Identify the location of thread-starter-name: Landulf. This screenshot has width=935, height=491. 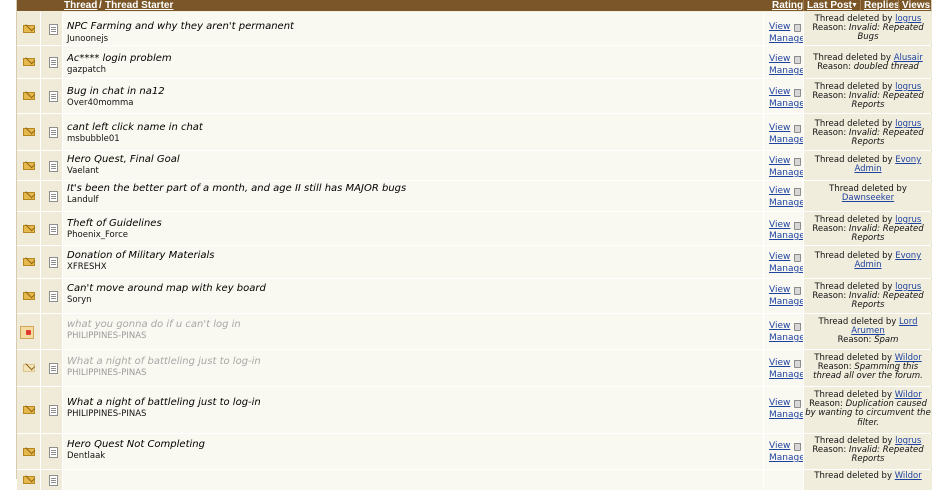
(82, 200).